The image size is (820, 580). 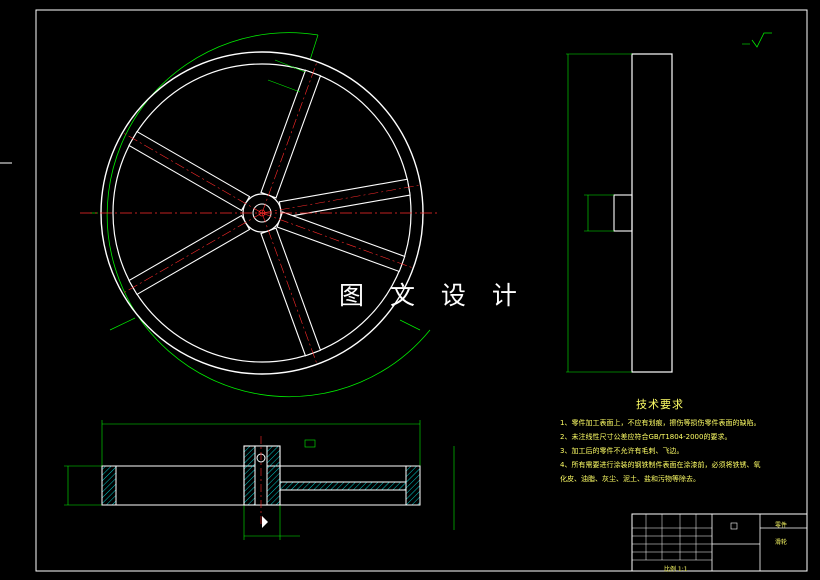 What do you see at coordinates (432, 295) in the screenshot?
I see `watermark-text: 图 文 设 计` at bounding box center [432, 295].